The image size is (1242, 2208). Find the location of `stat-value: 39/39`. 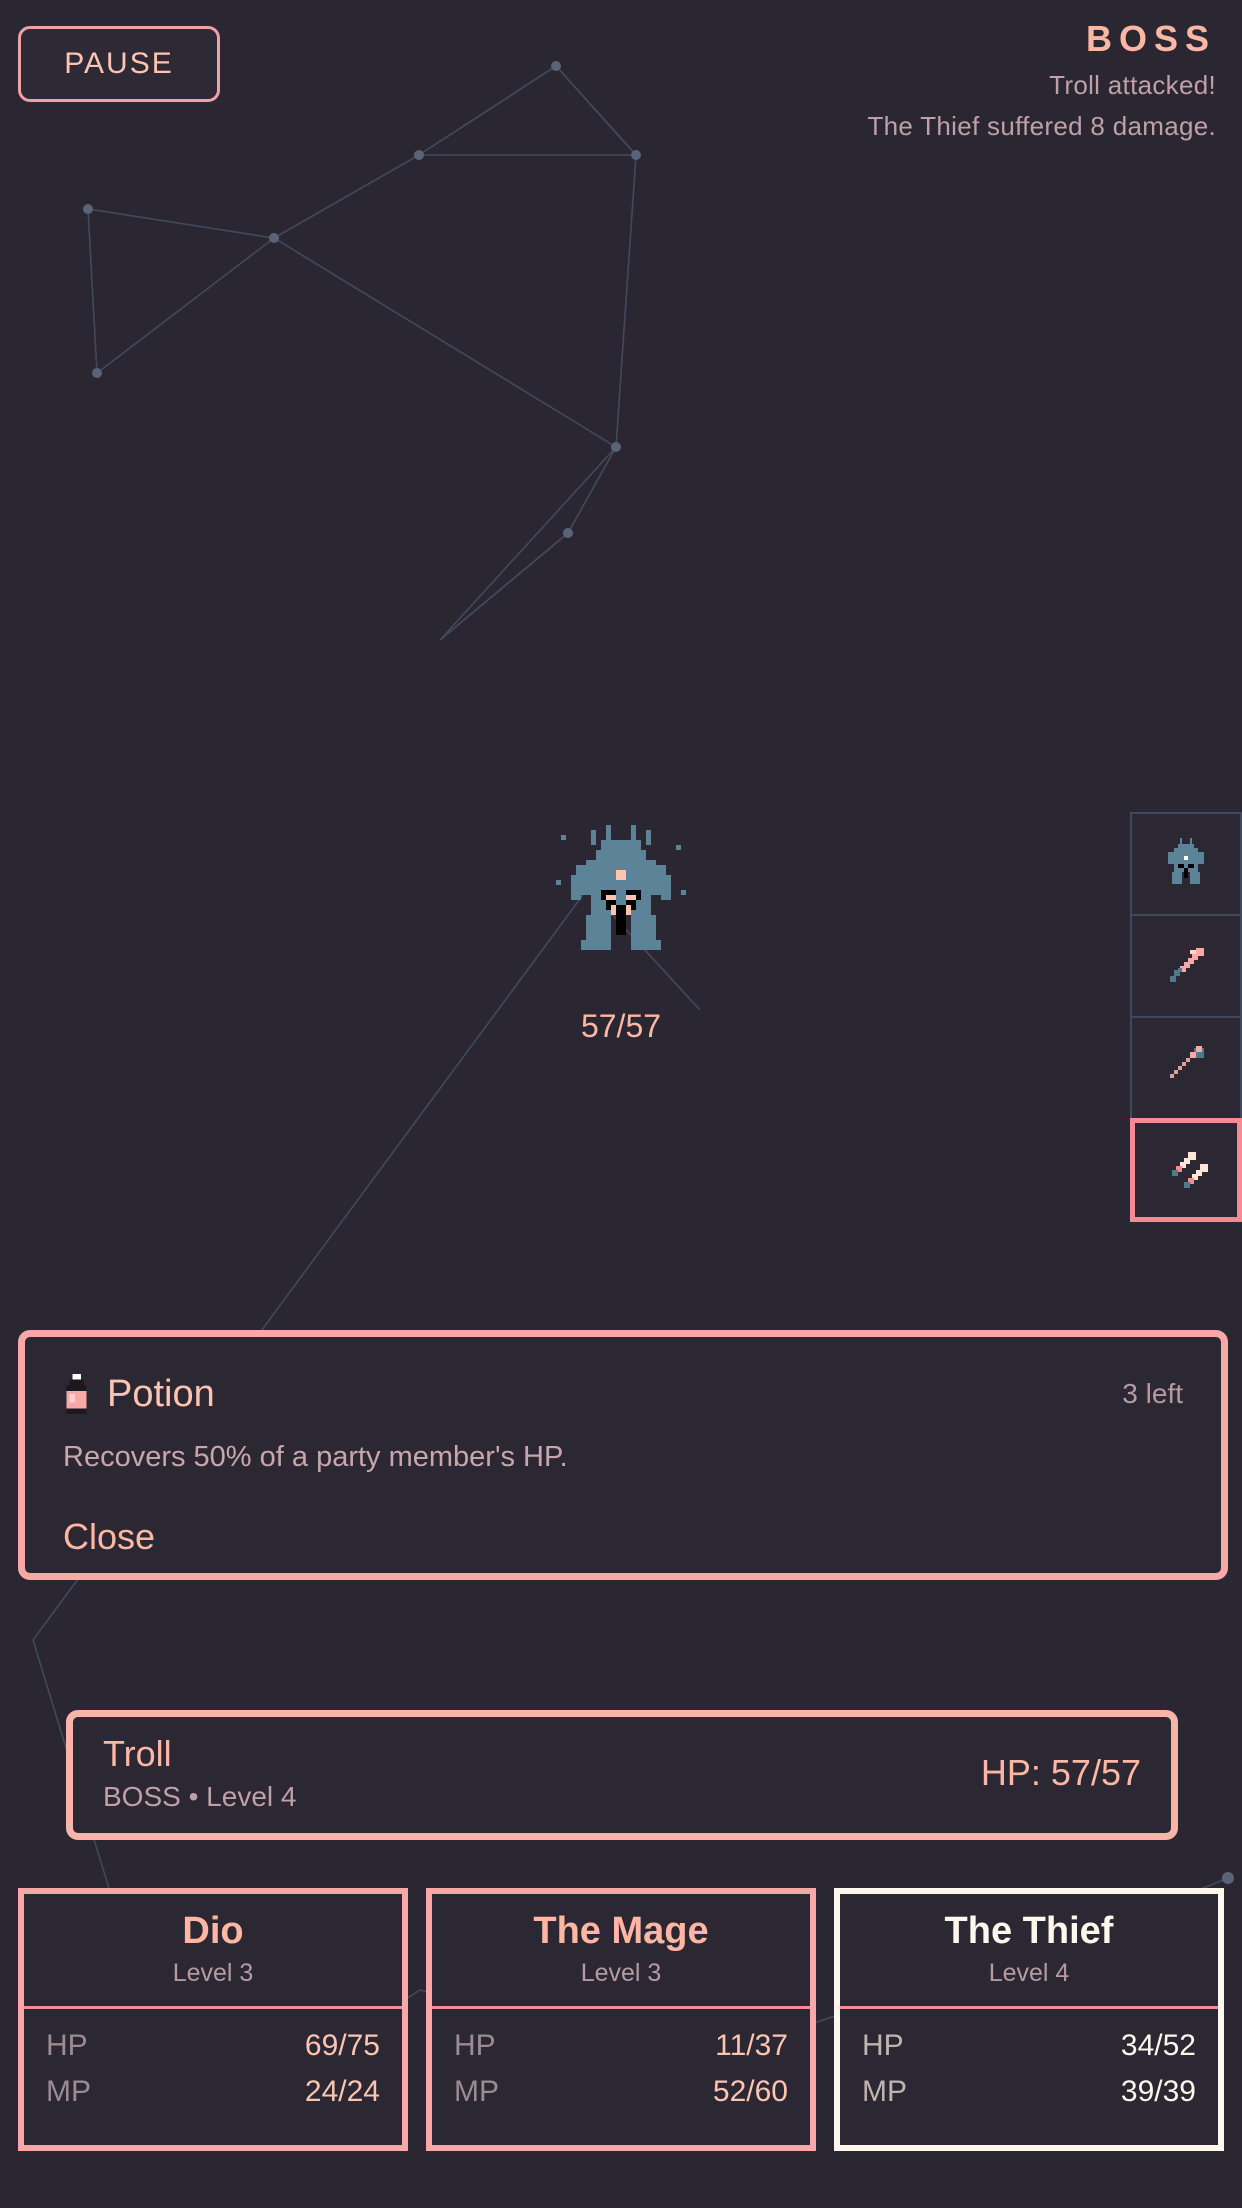

stat-value: 39/39 is located at coordinates (1158, 2091).